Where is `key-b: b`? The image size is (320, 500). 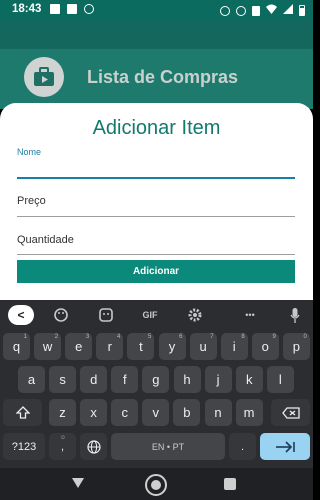
key-b: b is located at coordinates (187, 412).